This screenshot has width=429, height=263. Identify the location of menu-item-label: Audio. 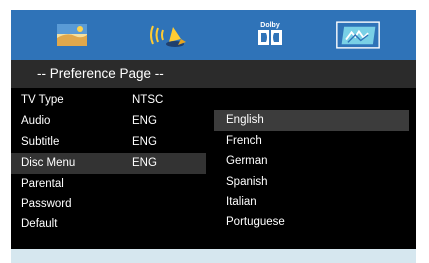
(36, 121).